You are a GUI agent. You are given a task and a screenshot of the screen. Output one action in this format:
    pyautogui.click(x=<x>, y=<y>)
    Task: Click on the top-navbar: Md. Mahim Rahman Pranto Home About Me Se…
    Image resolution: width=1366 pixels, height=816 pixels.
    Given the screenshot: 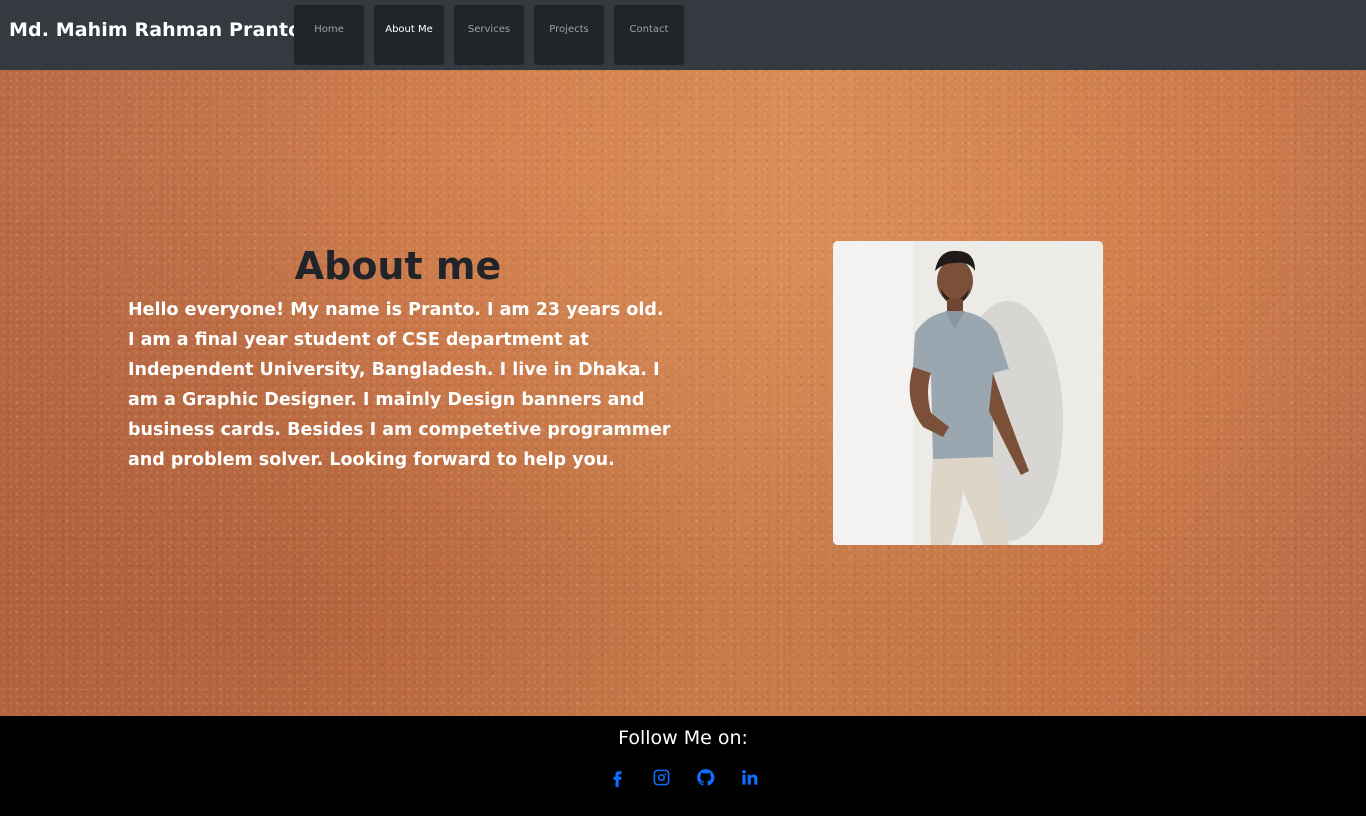 What is the action you would take?
    pyautogui.click(x=683, y=35)
    